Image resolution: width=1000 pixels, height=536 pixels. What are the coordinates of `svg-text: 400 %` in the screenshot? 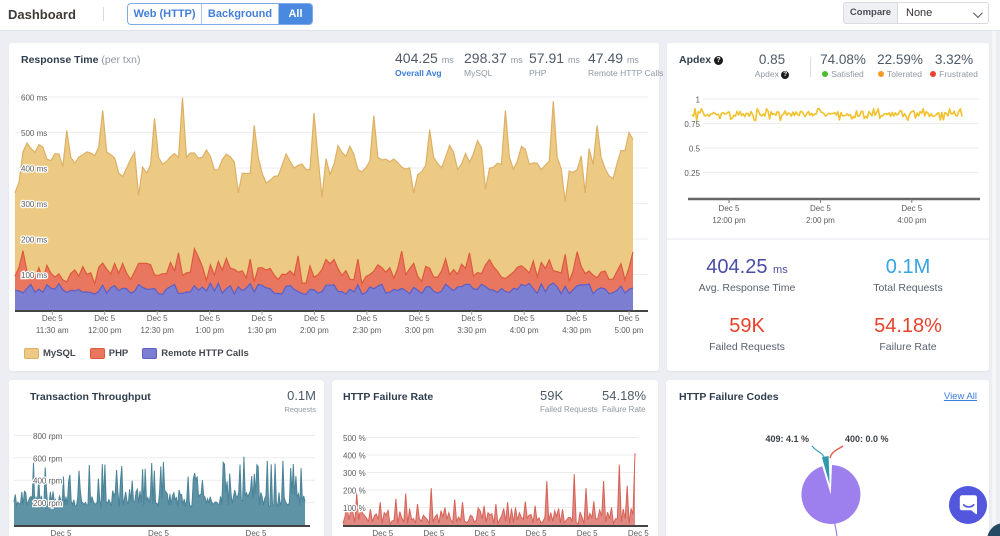 It's located at (354, 456).